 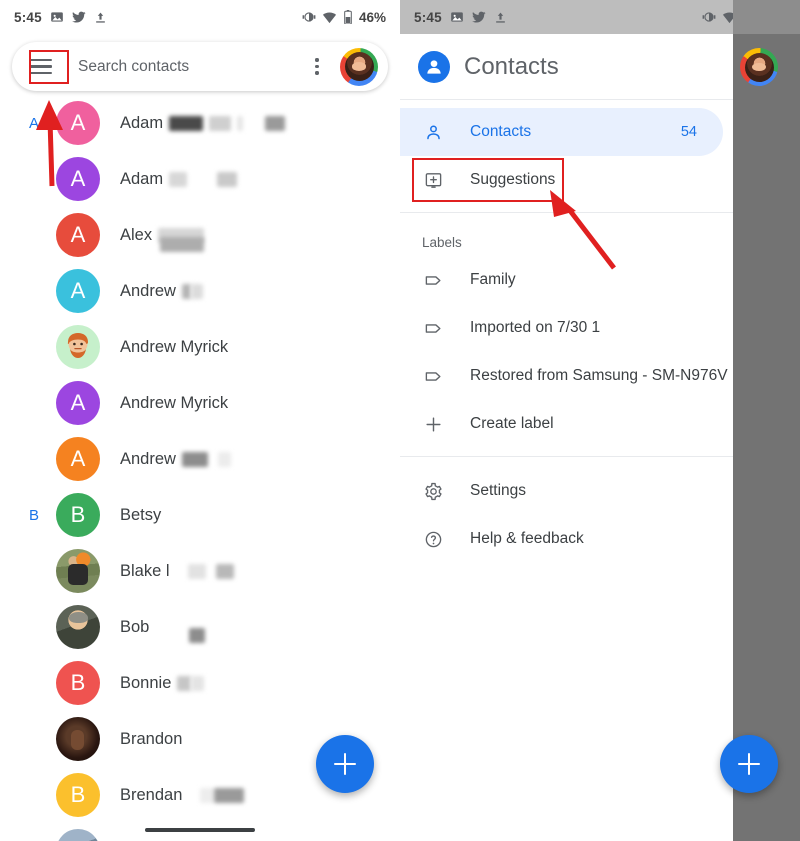 What do you see at coordinates (566, 424) in the screenshot?
I see `drawer-label-item: Create label` at bounding box center [566, 424].